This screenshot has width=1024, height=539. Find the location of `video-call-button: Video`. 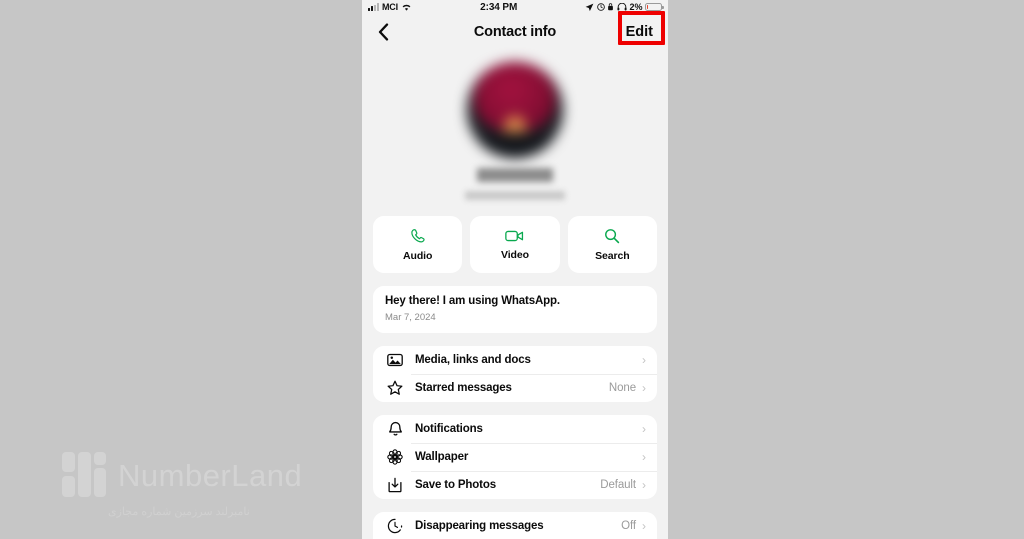

video-call-button: Video is located at coordinates (515, 244).